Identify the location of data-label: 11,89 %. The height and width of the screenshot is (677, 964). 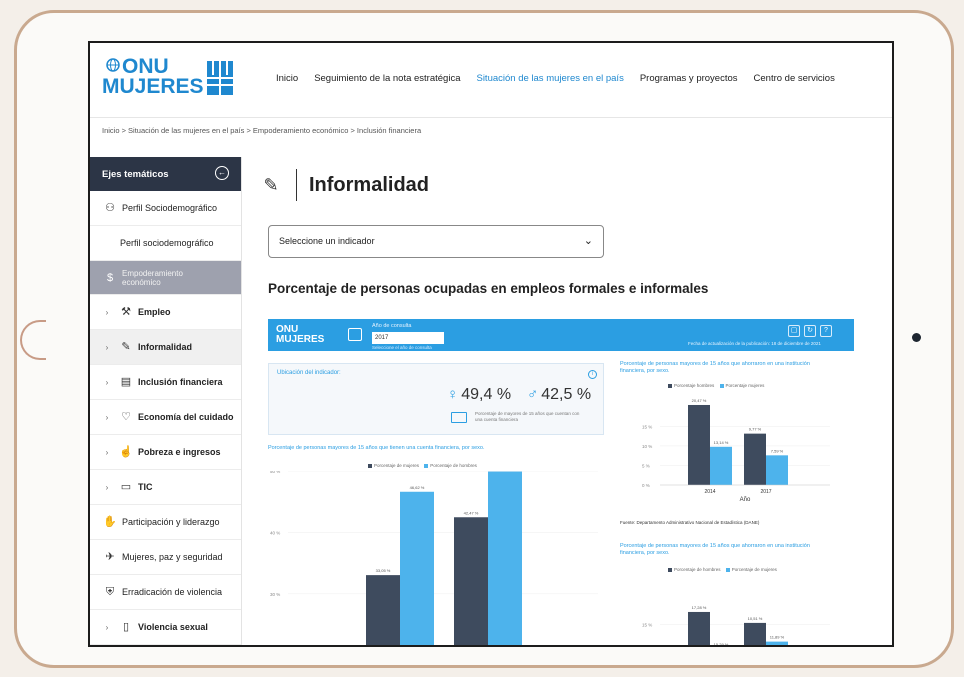
(777, 637).